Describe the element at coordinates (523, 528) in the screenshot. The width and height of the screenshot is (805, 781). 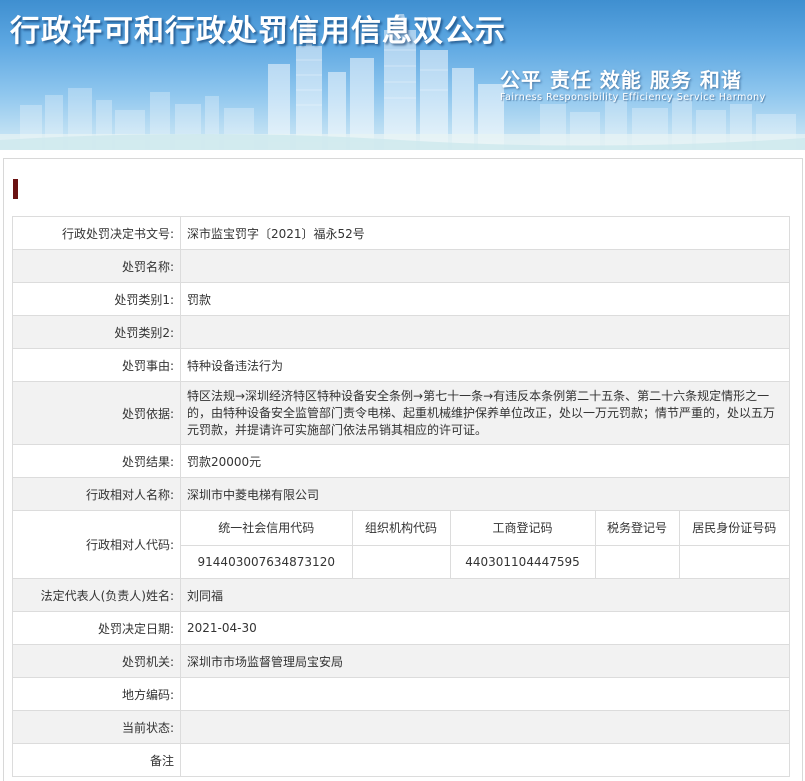
I see `header-business-reg-code: 工商登记码` at that location.